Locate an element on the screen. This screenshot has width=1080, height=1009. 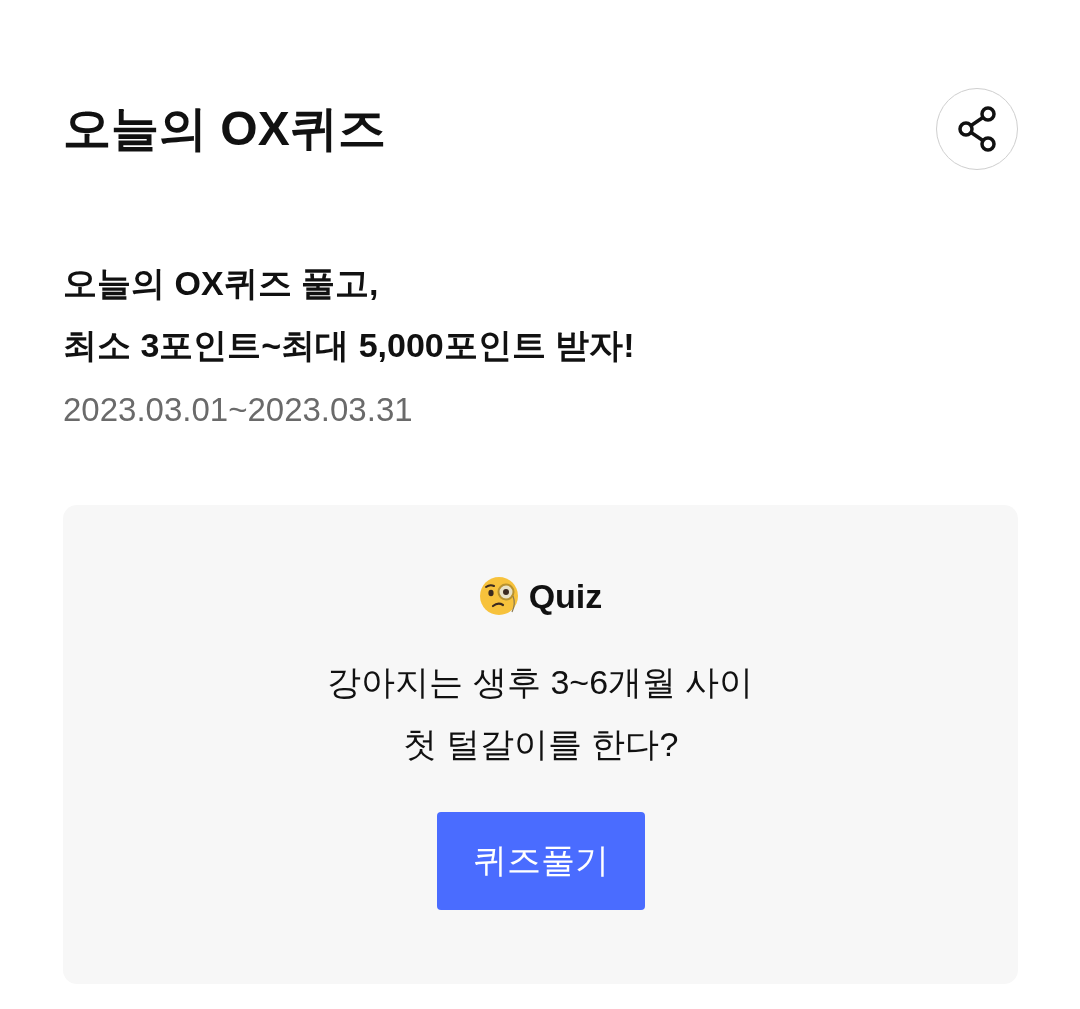
quiz-label: Quiz is located at coordinates (565, 596).